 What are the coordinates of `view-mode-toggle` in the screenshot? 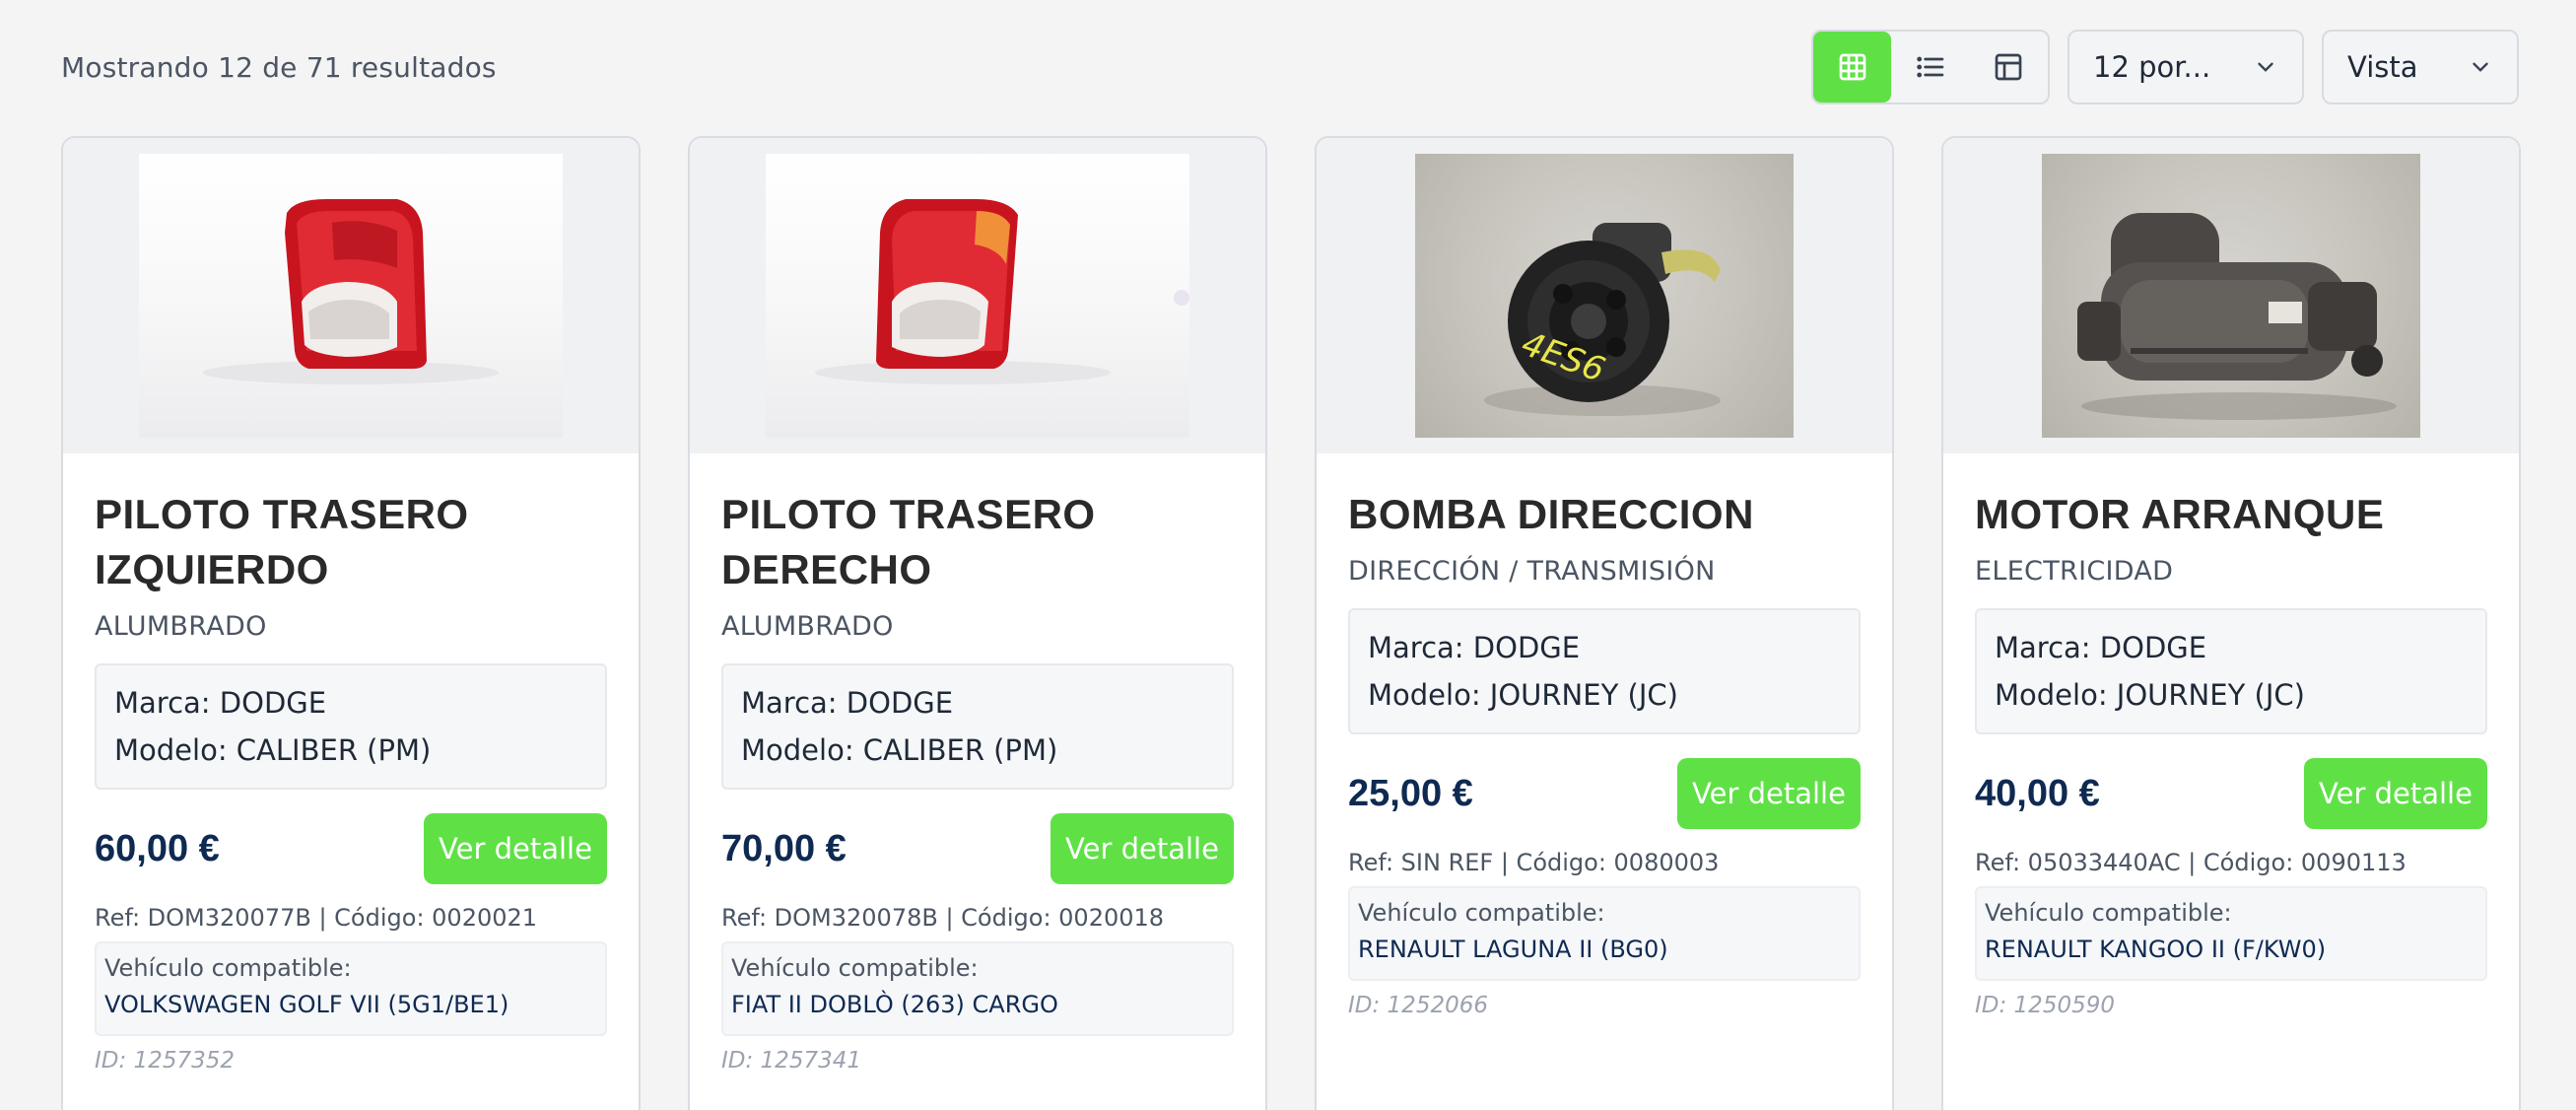 It's located at (1931, 67).